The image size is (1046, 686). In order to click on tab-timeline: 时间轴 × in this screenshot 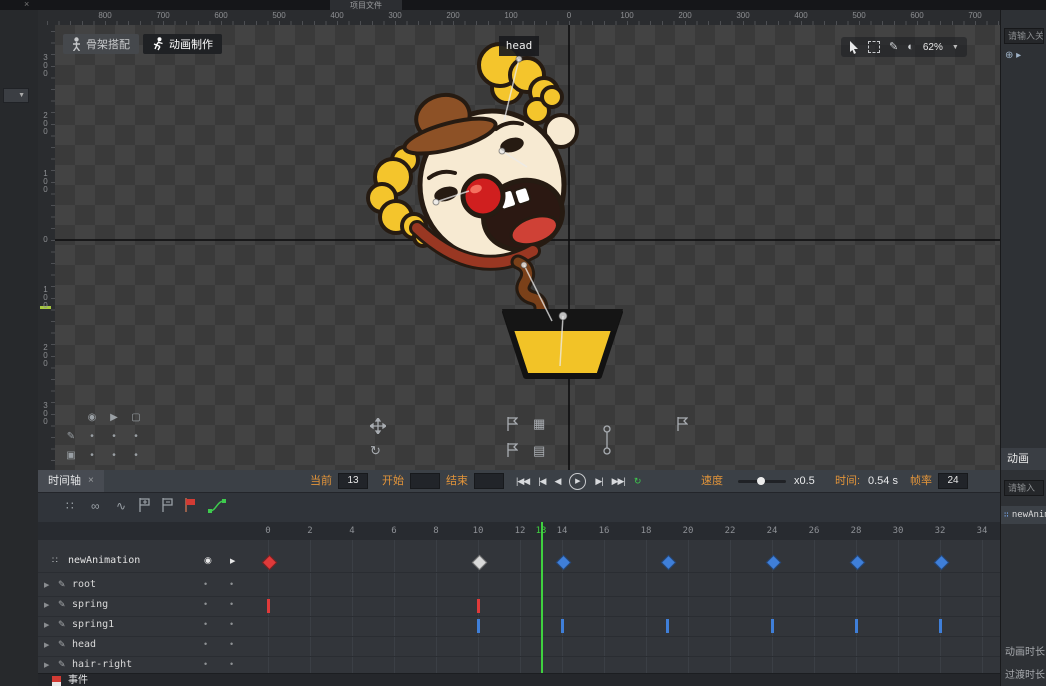, I will do `click(71, 481)`.